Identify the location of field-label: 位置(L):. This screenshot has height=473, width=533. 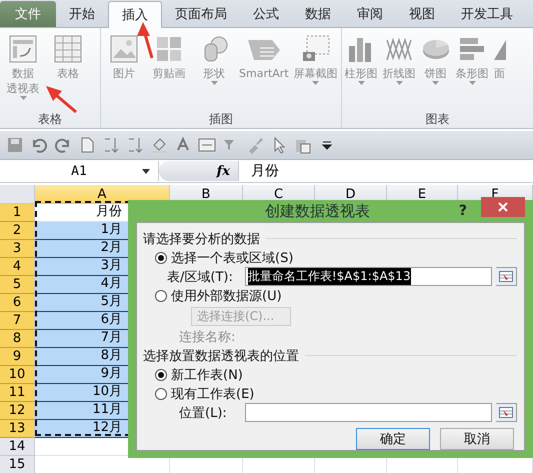
(203, 413).